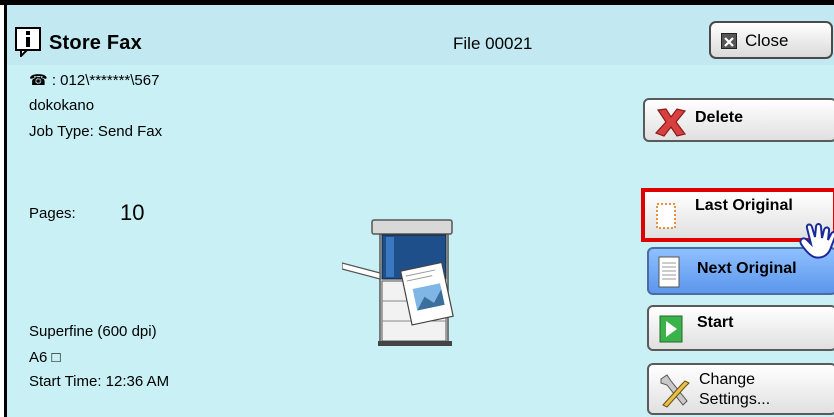 This screenshot has height=417, width=834. What do you see at coordinates (740, 328) in the screenshot?
I see `start-button: Start` at bounding box center [740, 328].